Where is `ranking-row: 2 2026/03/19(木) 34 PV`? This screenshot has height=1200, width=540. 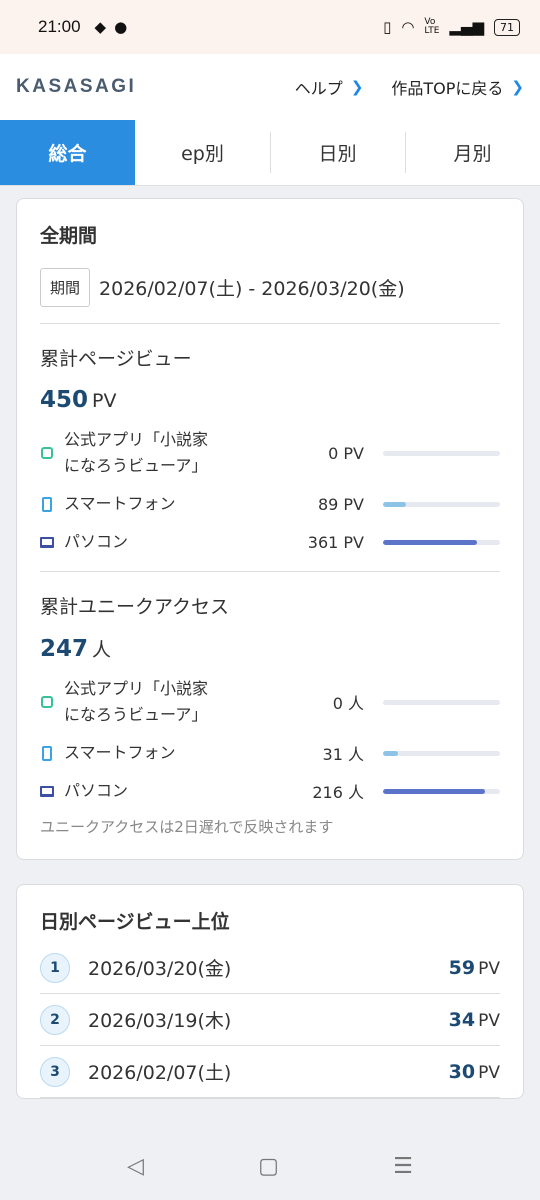
ranking-row: 2 2026/03/19(木) 34 PV is located at coordinates (270, 1020).